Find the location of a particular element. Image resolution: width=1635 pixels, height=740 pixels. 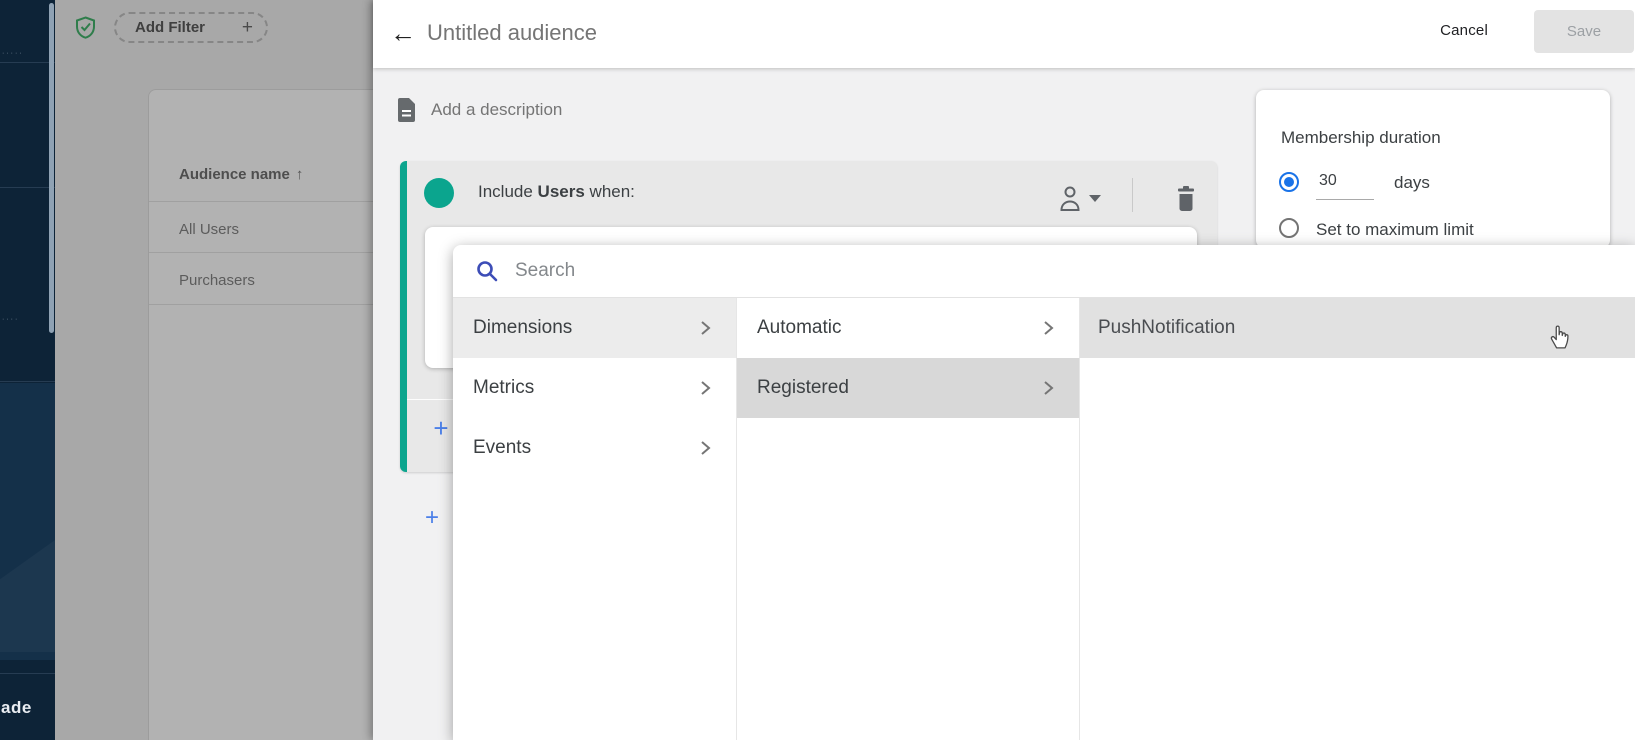

add-exclude-group-button: + is located at coordinates (432, 518).